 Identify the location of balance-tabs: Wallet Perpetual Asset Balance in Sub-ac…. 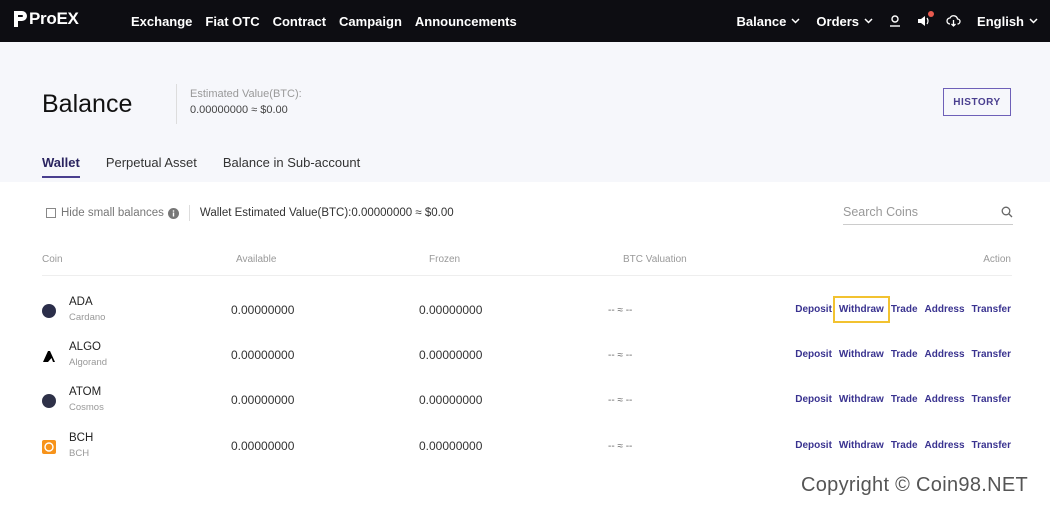
(214, 166).